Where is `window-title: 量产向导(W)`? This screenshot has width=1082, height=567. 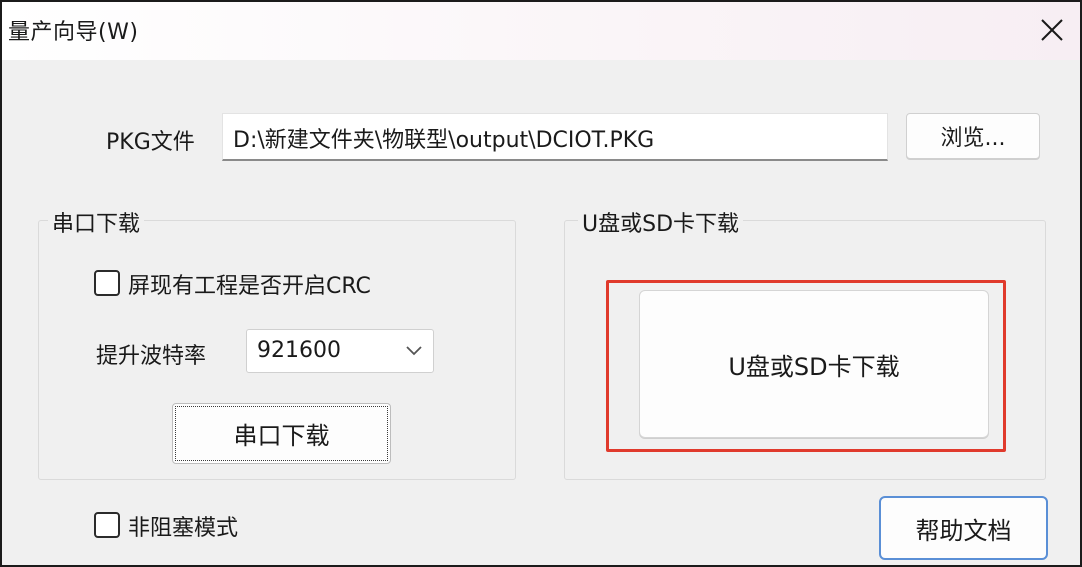
window-title: 量产向导(W) is located at coordinates (73, 32).